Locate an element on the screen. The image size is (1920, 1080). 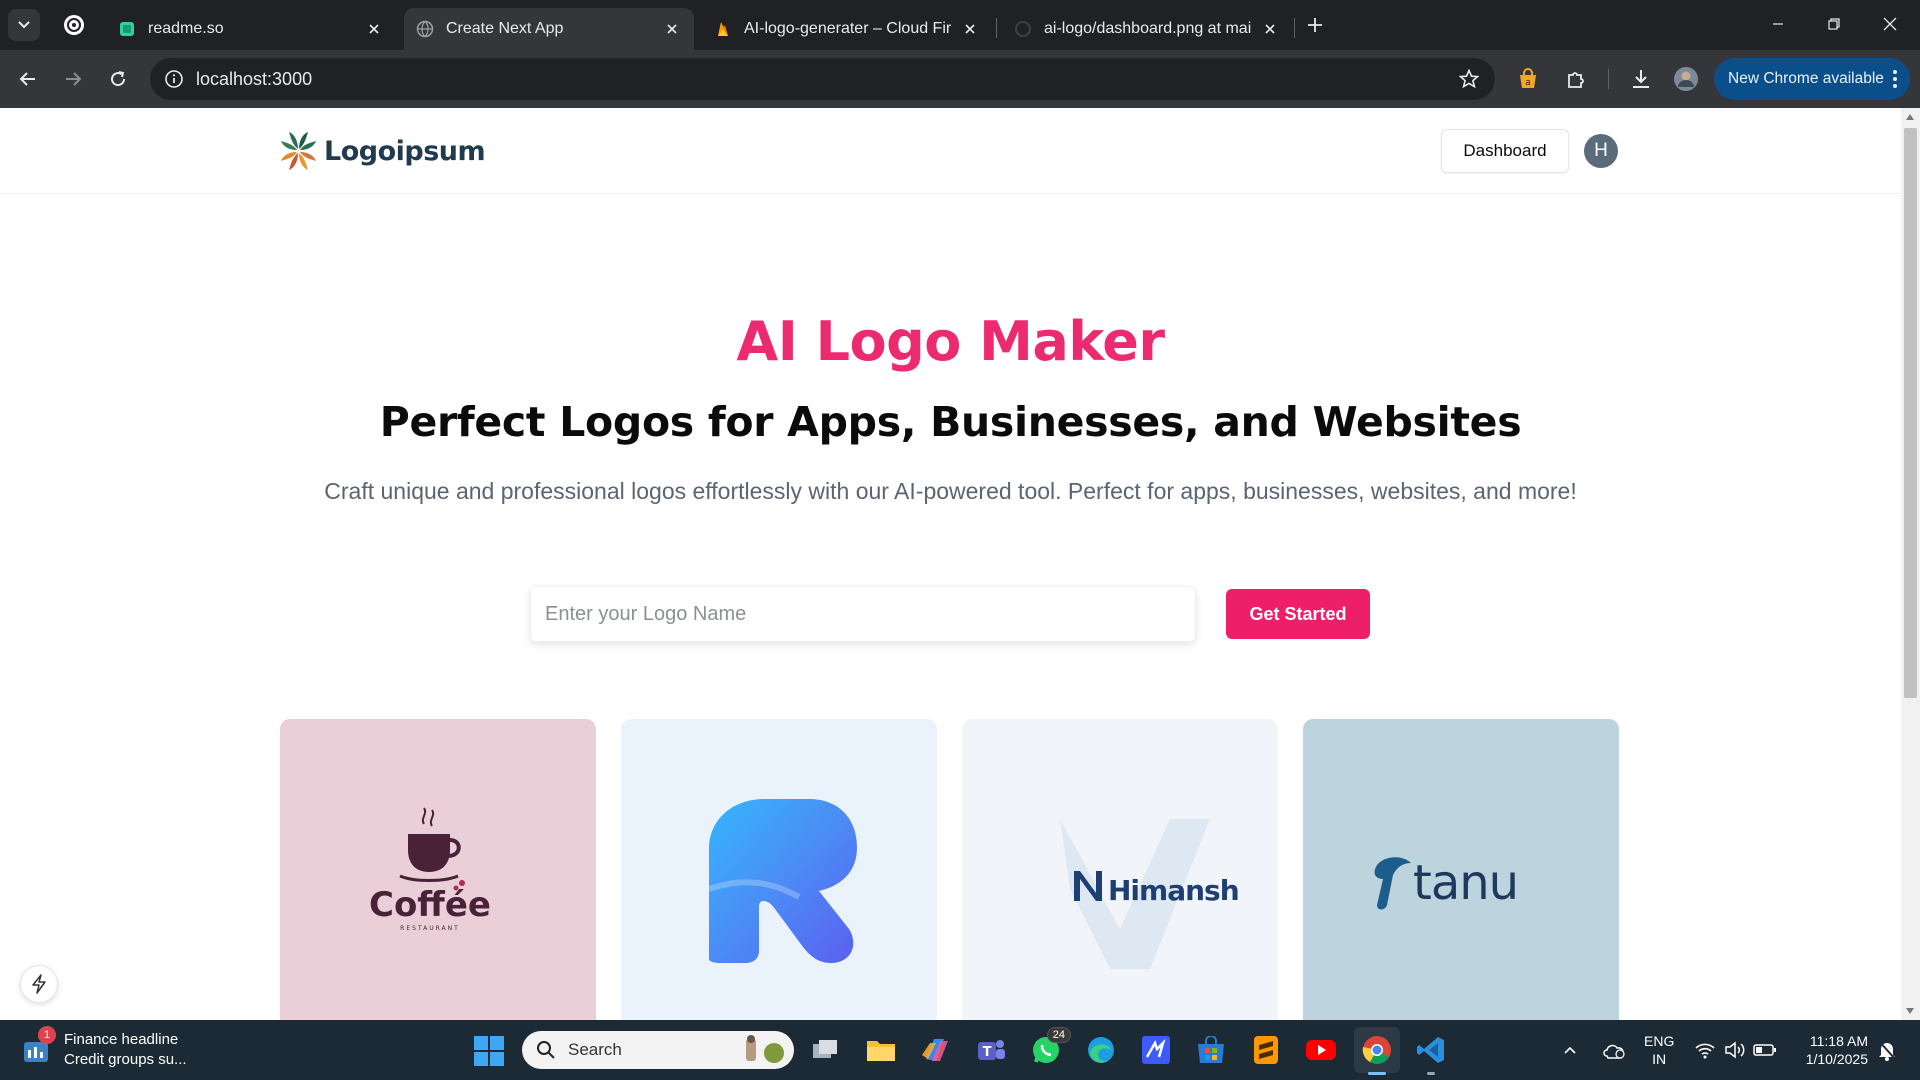
taskbar-search: Search is located at coordinates (658, 1050).